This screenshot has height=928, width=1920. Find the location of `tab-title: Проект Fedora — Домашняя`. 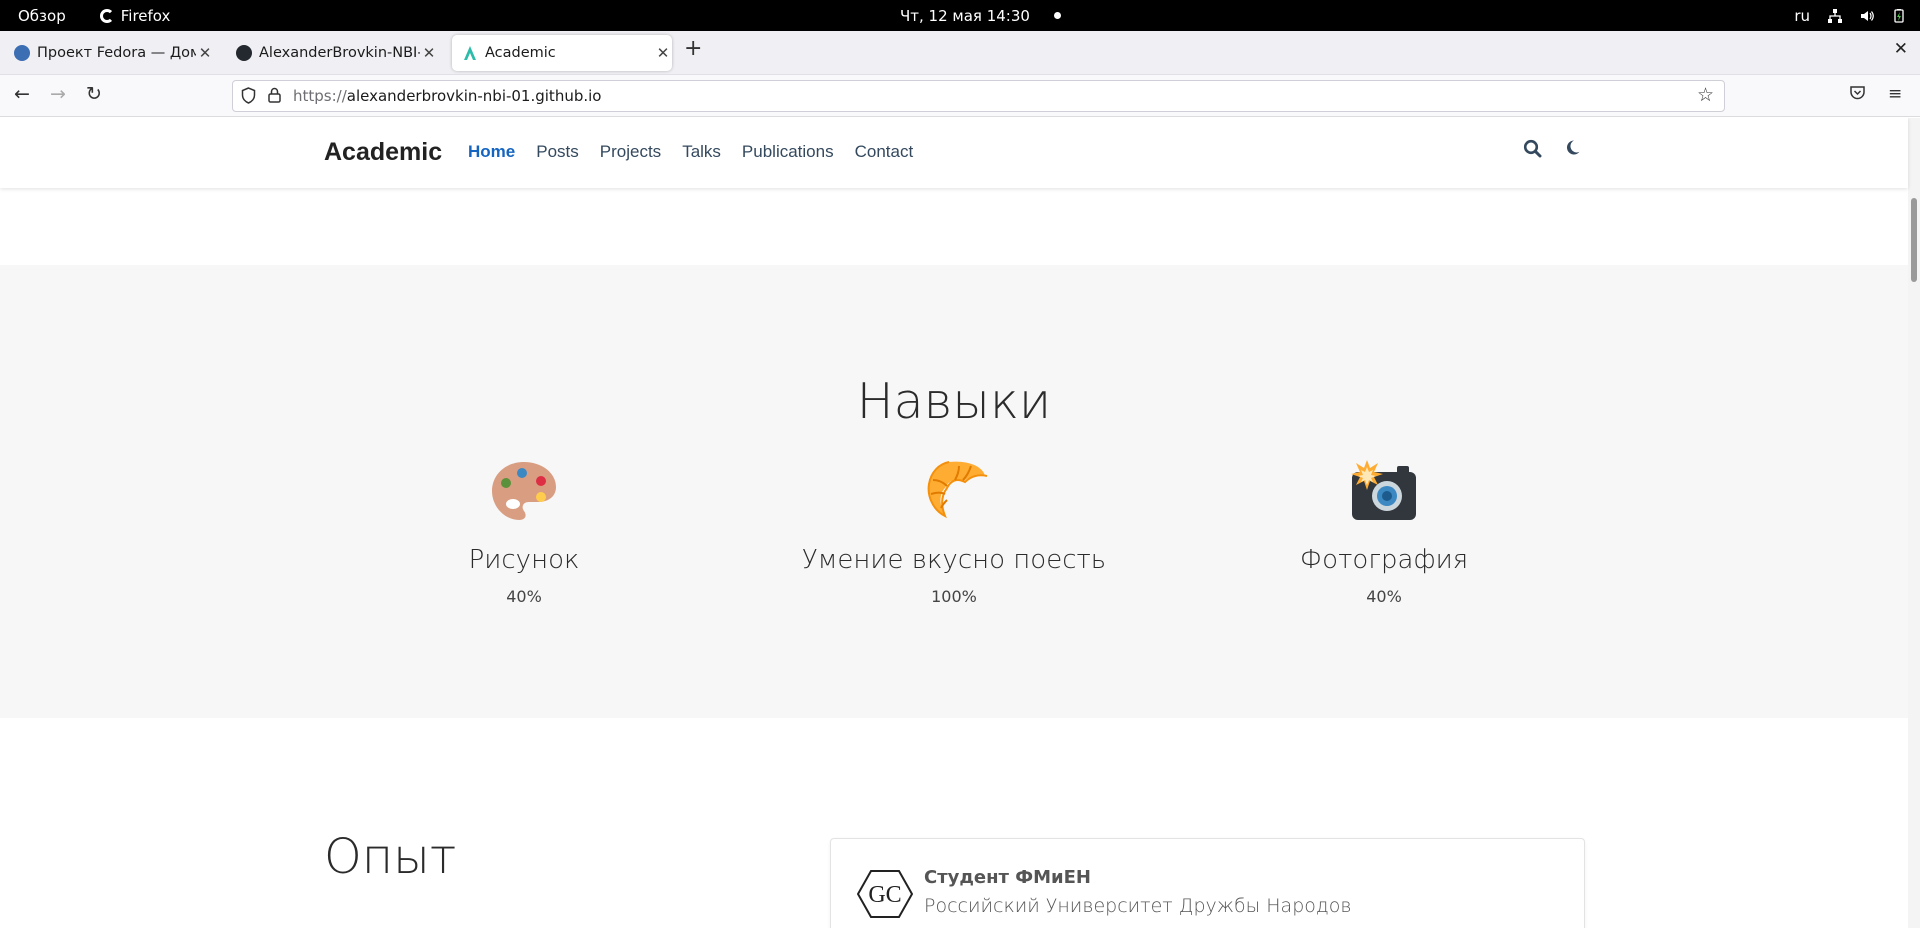

tab-title: Проект Fedora — Домашняя is located at coordinates (116, 53).